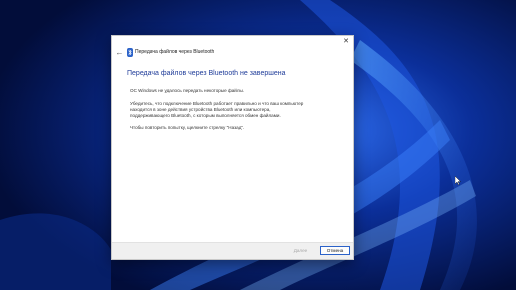 This screenshot has width=516, height=290. Describe the element at coordinates (346, 42) in the screenshot. I see `close-icon: ✕` at that location.